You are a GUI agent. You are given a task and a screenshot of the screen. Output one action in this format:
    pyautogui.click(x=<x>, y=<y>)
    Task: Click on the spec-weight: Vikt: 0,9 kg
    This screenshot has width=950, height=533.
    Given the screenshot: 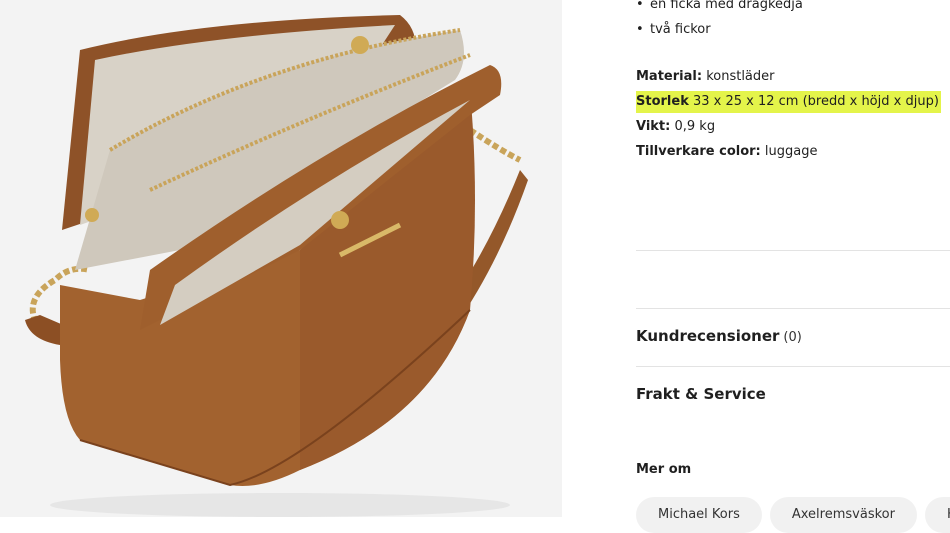 What is the action you would take?
    pyautogui.click(x=788, y=126)
    